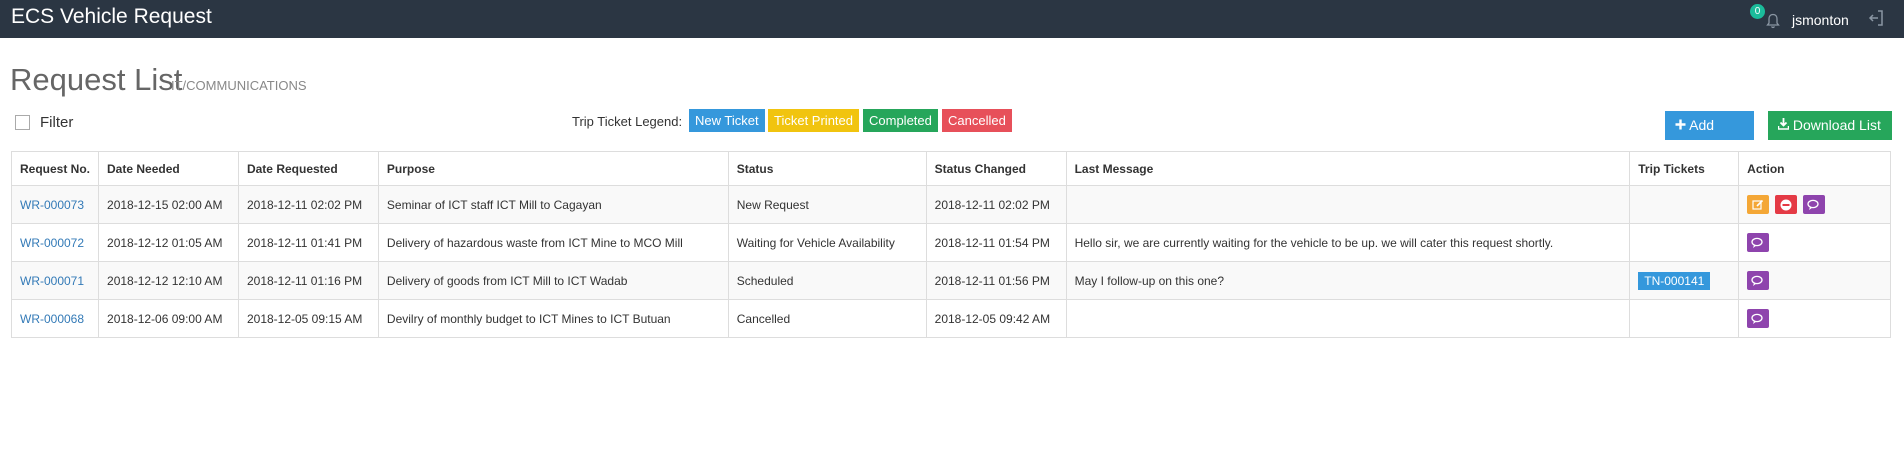 This screenshot has width=1904, height=474. Describe the element at coordinates (996, 168) in the screenshot. I see `column-header: Status Changed` at that location.